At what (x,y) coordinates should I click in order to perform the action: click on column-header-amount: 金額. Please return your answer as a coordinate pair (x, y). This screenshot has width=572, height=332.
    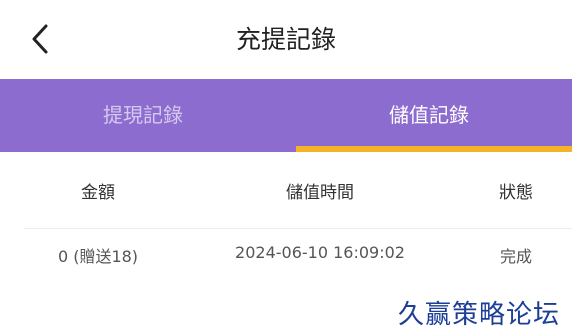
    Looking at the image, I should click on (98, 193).